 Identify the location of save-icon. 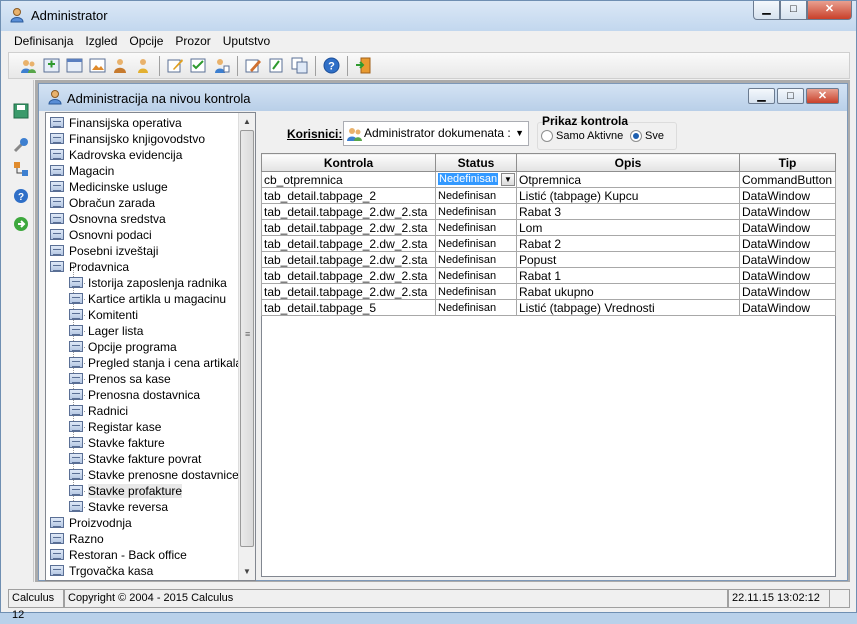
(21, 111).